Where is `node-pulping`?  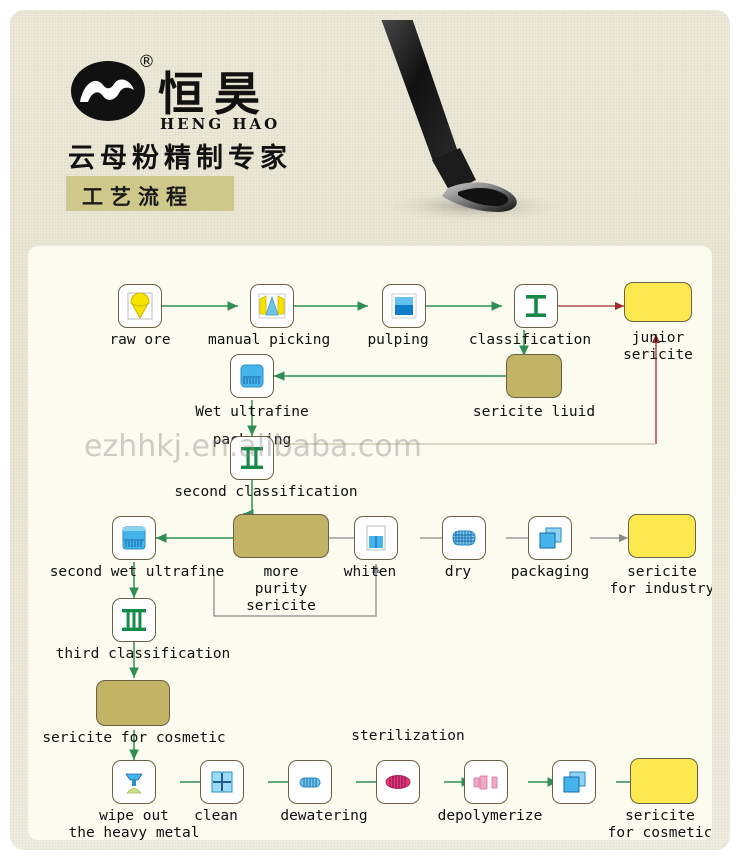 node-pulping is located at coordinates (404, 306).